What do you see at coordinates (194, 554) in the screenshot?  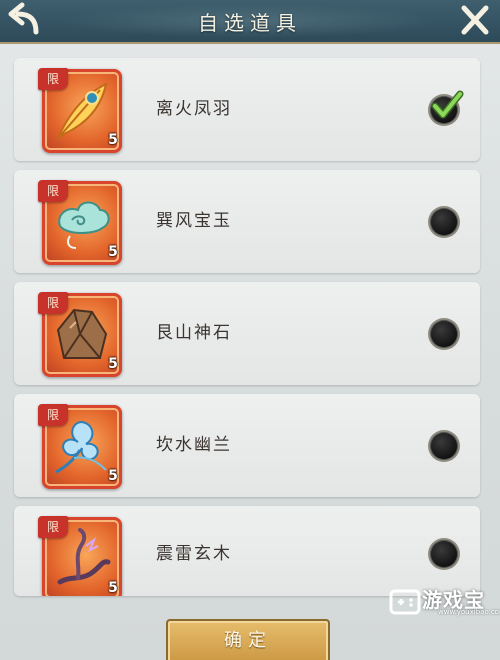 I see `item-name: 震雷玄木` at bounding box center [194, 554].